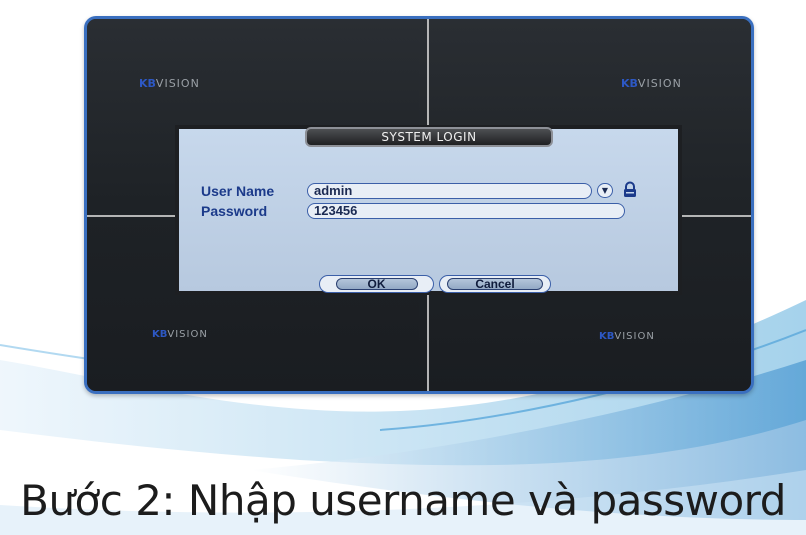  I want to click on ok-button: OK, so click(376, 284).